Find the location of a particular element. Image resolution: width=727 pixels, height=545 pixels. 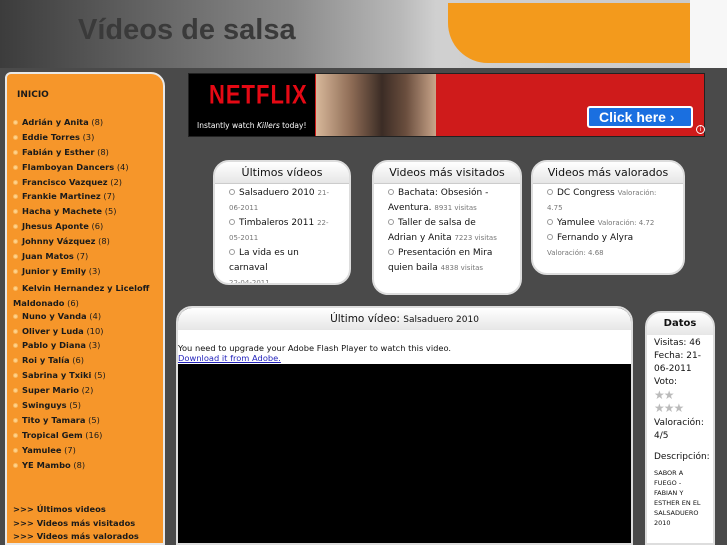

datos-title: Datos is located at coordinates (680, 324).